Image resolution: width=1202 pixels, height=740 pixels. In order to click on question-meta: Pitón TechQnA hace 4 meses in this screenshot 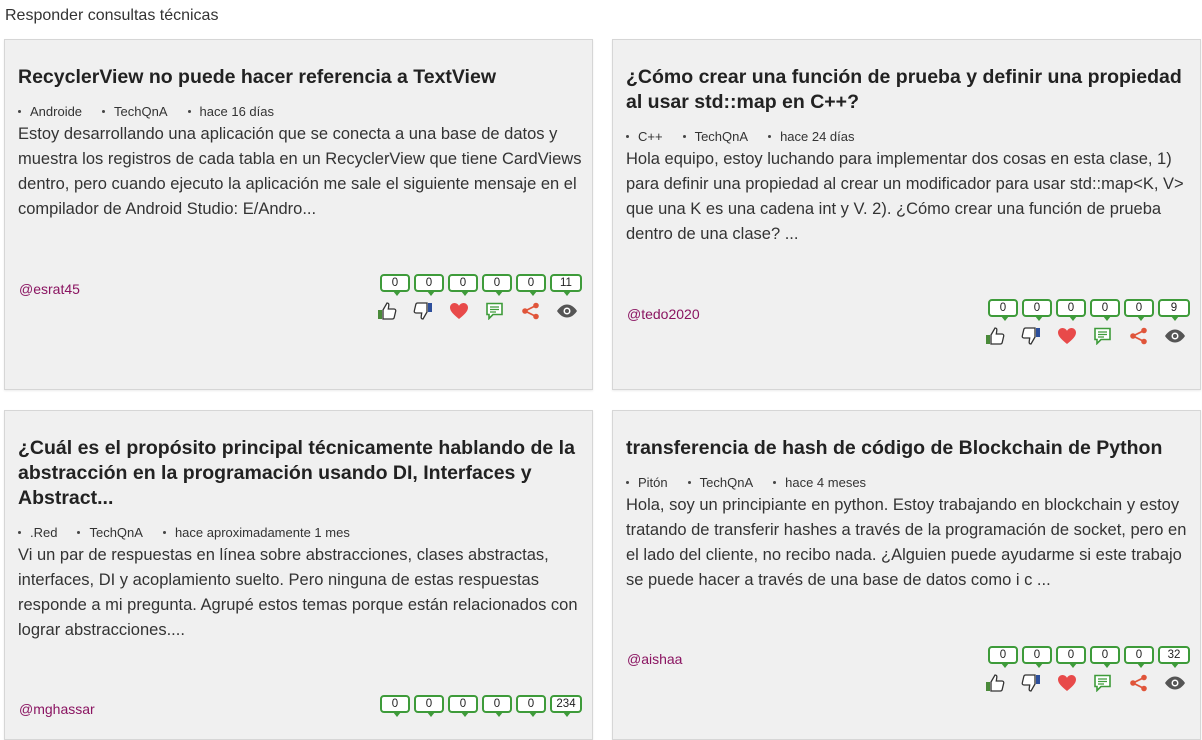, I will do `click(908, 482)`.